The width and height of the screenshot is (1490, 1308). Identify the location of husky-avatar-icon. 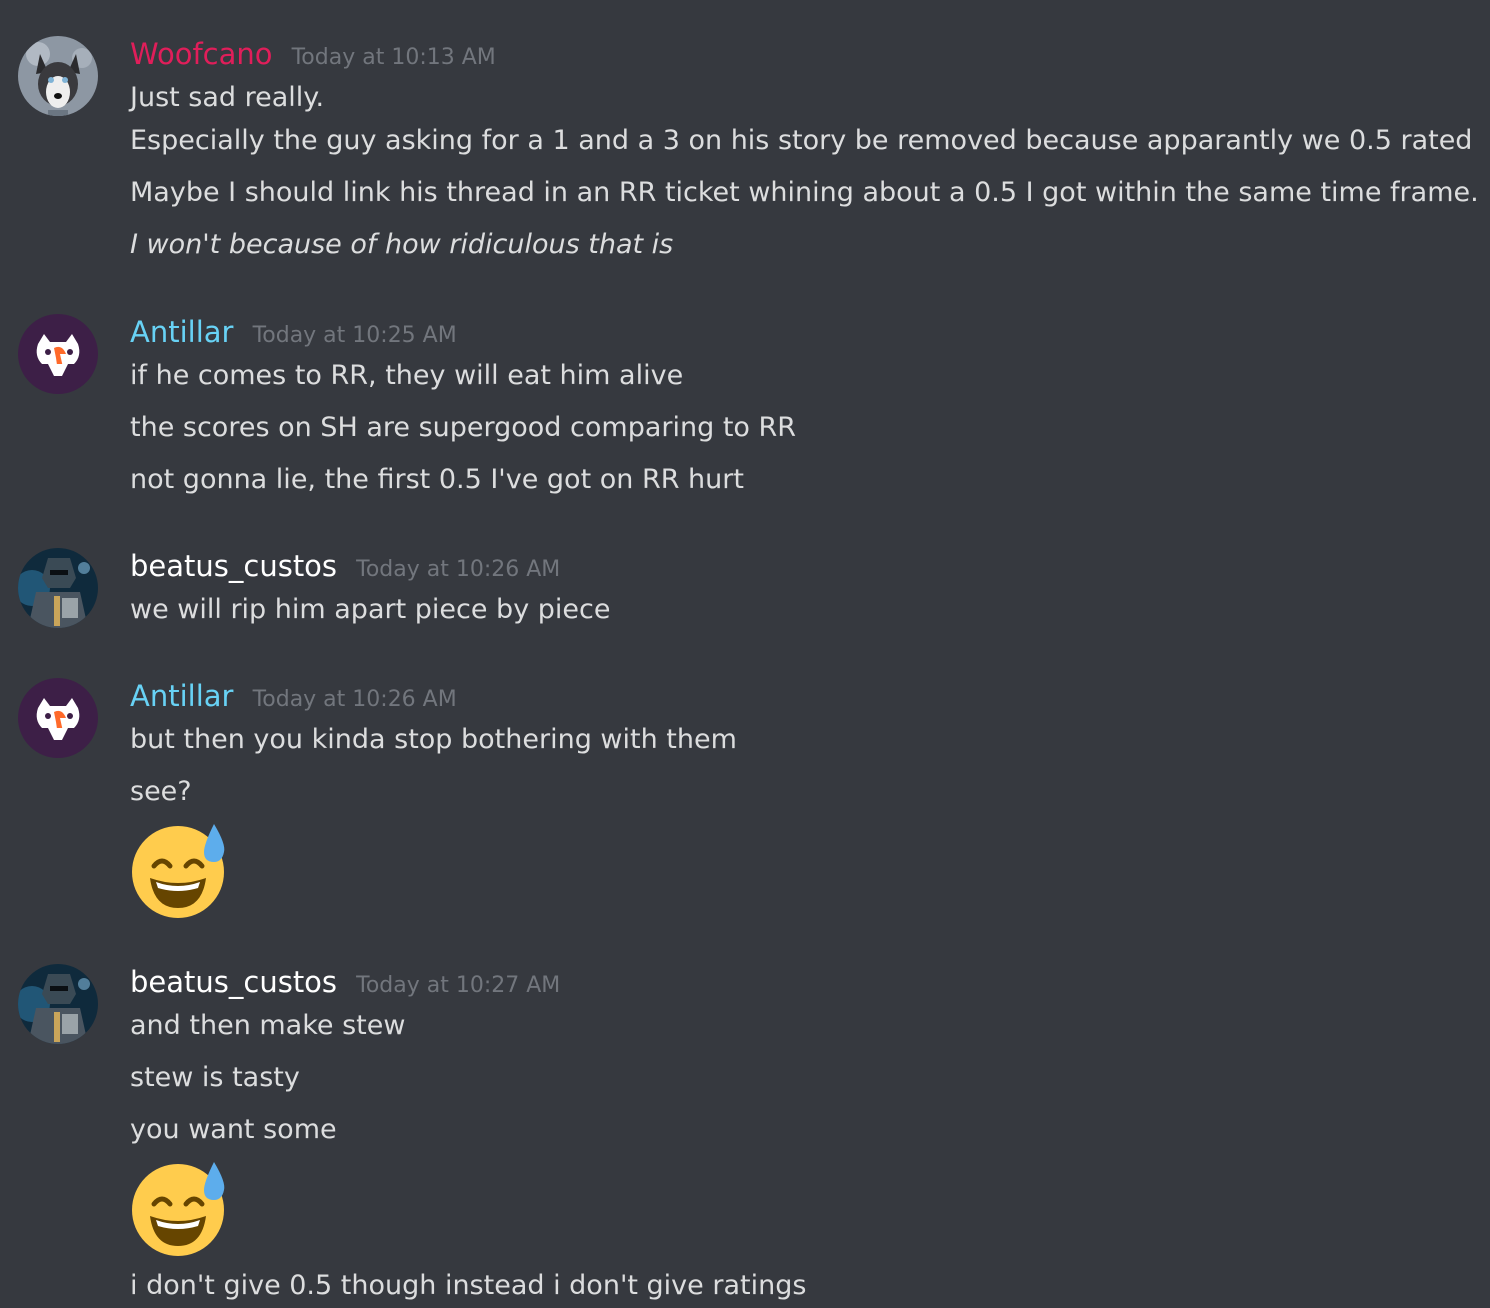
(58, 76).